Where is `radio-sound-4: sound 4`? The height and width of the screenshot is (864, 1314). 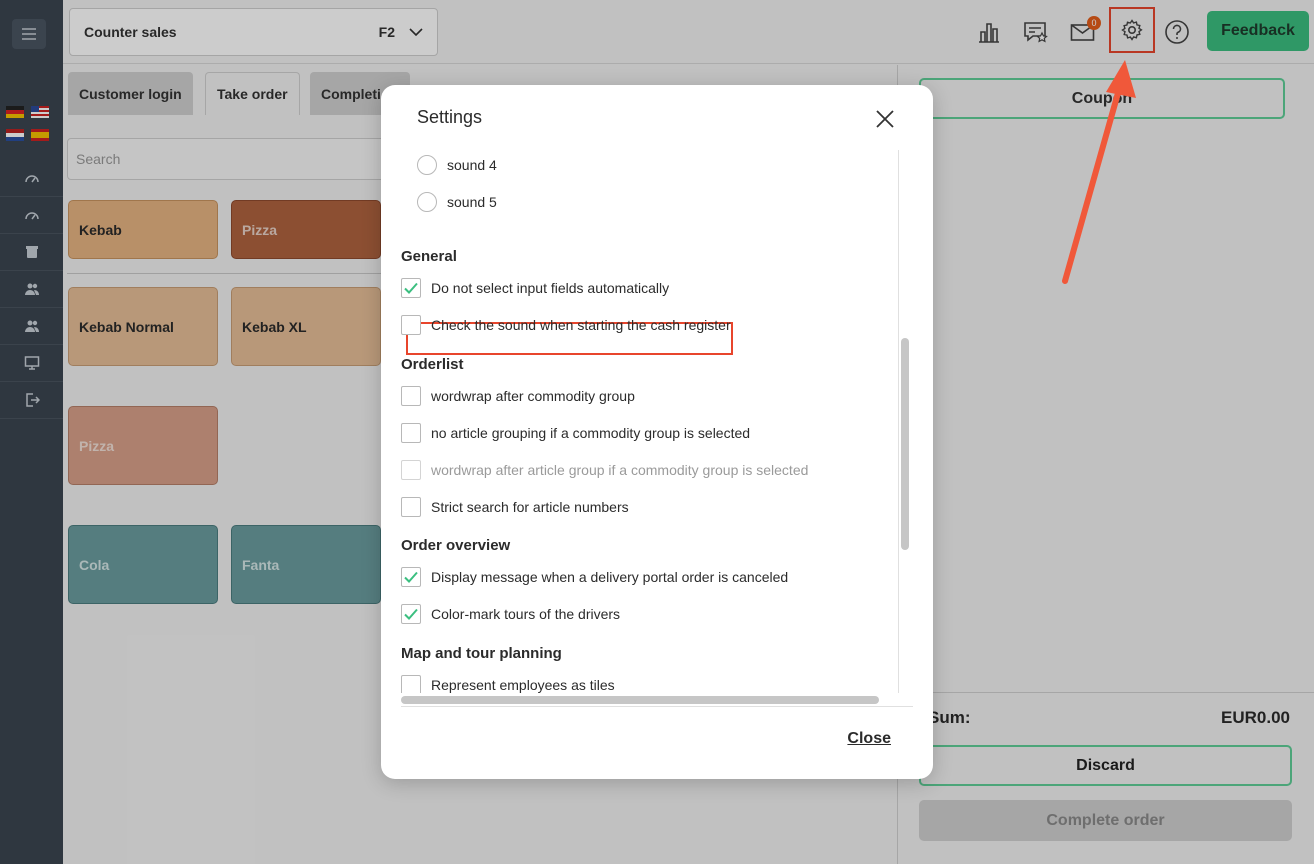
radio-sound-4: sound 4 is located at coordinates (449, 165).